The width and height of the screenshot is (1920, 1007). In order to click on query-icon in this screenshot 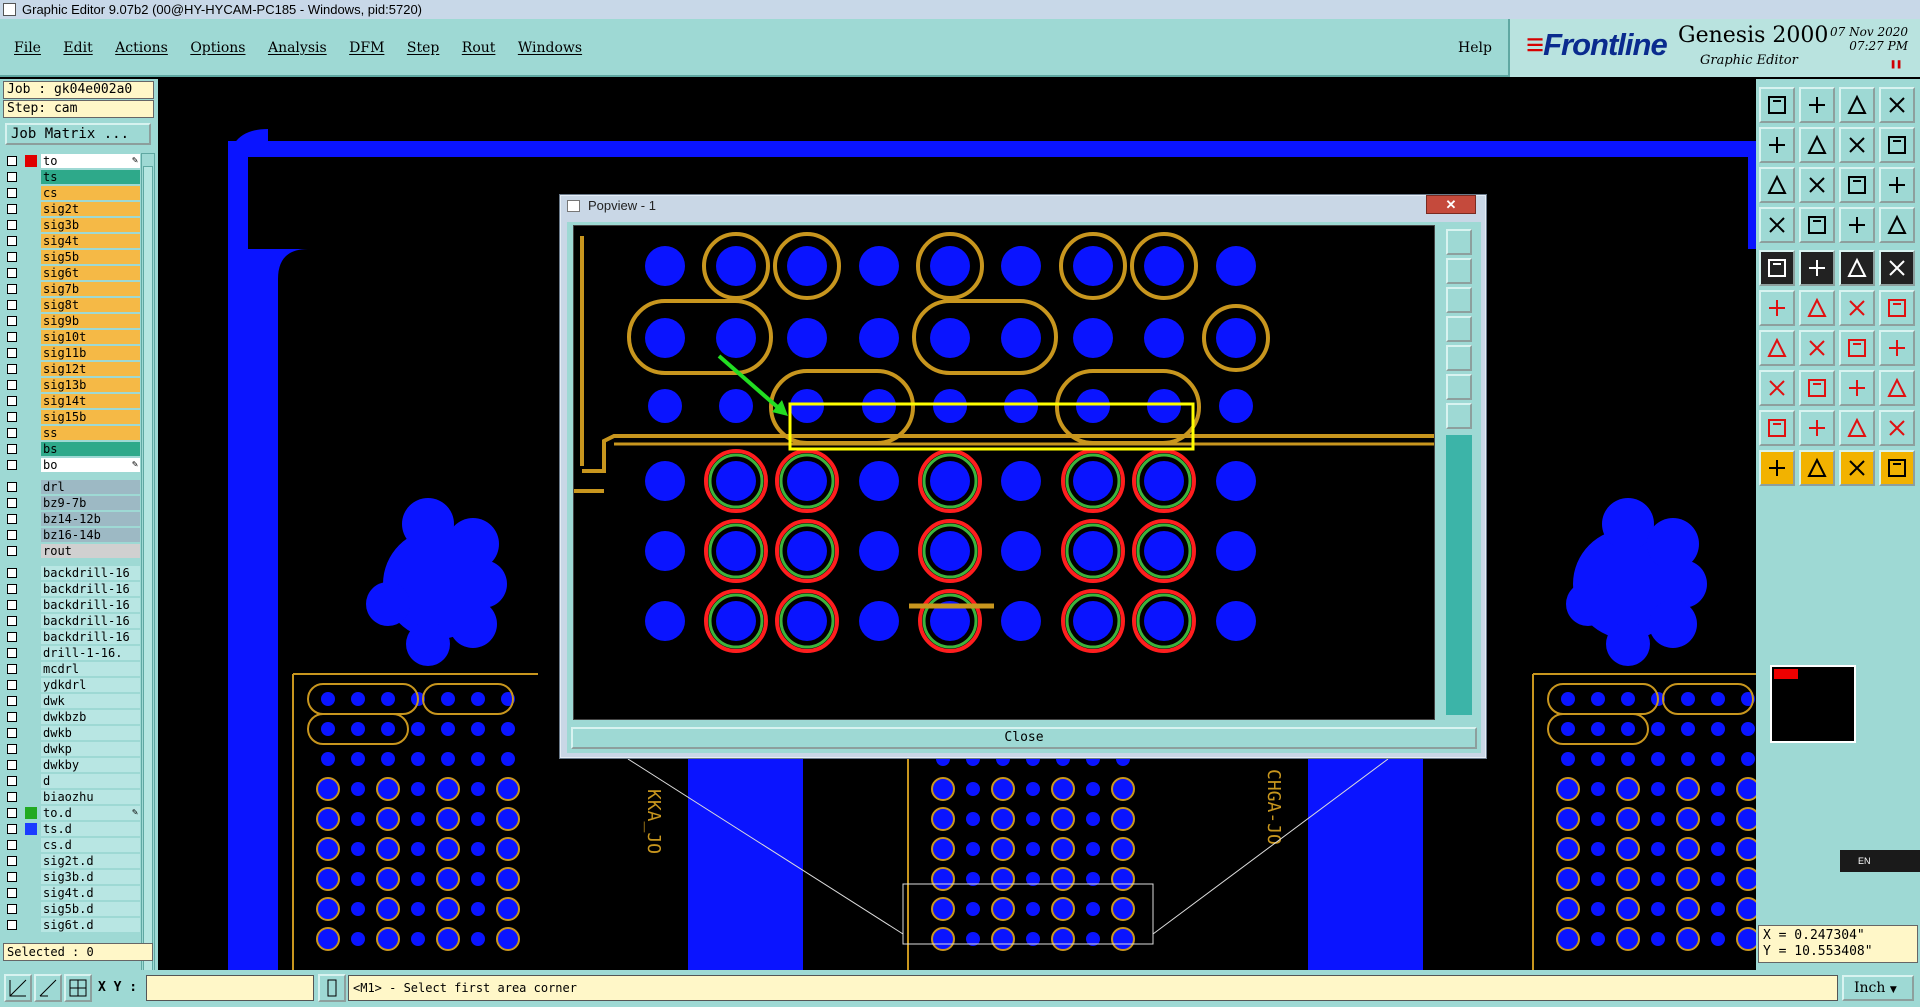, I will do `click(1897, 185)`.